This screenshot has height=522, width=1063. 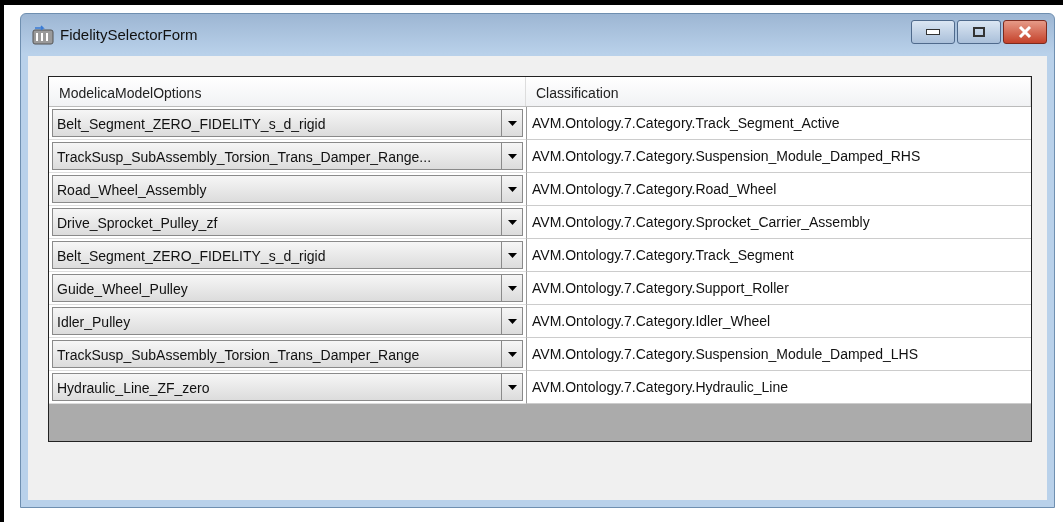 I want to click on table-cell: AVM.Ontology.7.Category.Suspension_Module_Damped_RHS, so click(x=778, y=156).